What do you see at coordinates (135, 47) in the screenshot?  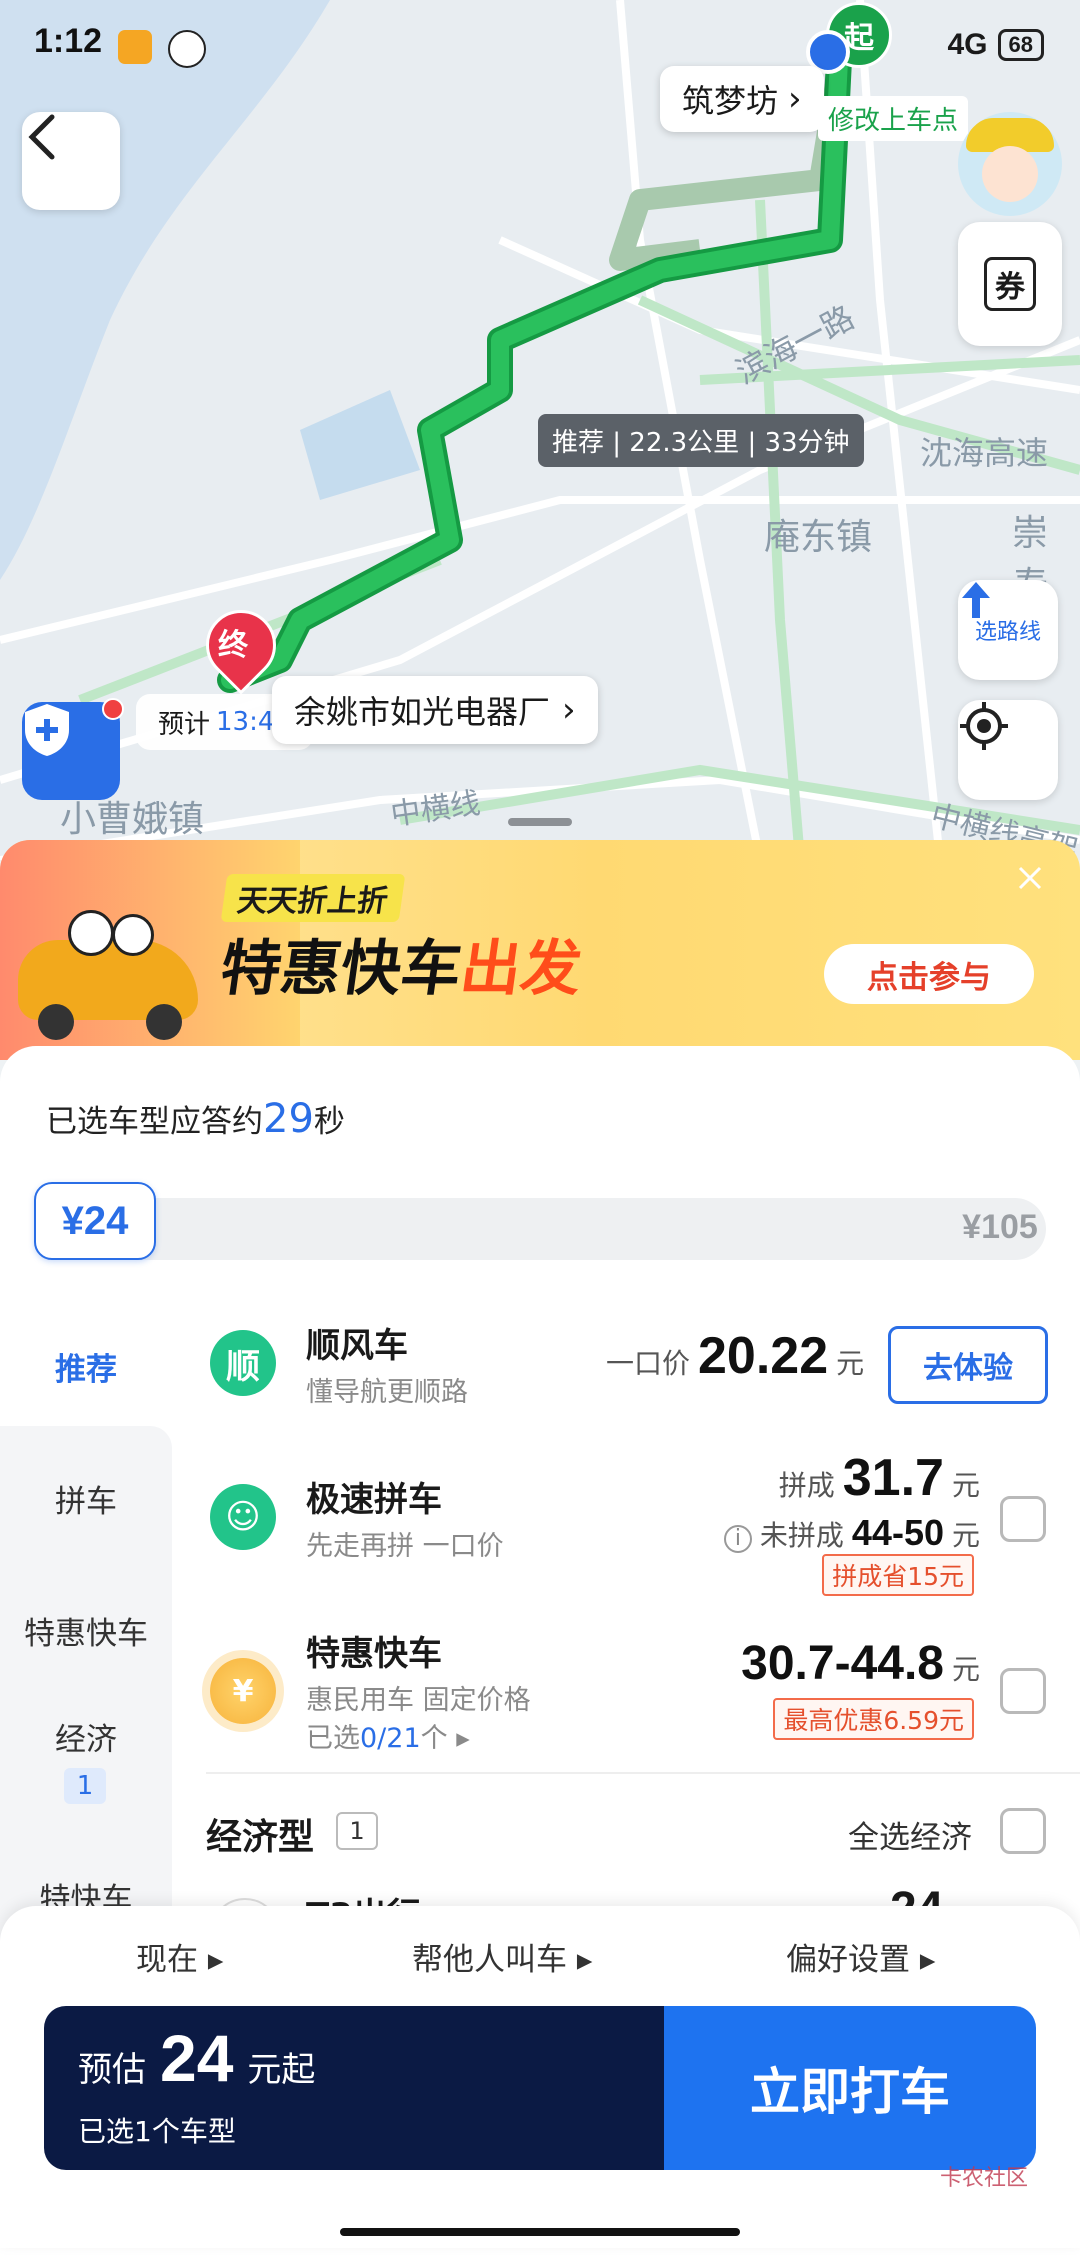 I see `notification-icon` at bounding box center [135, 47].